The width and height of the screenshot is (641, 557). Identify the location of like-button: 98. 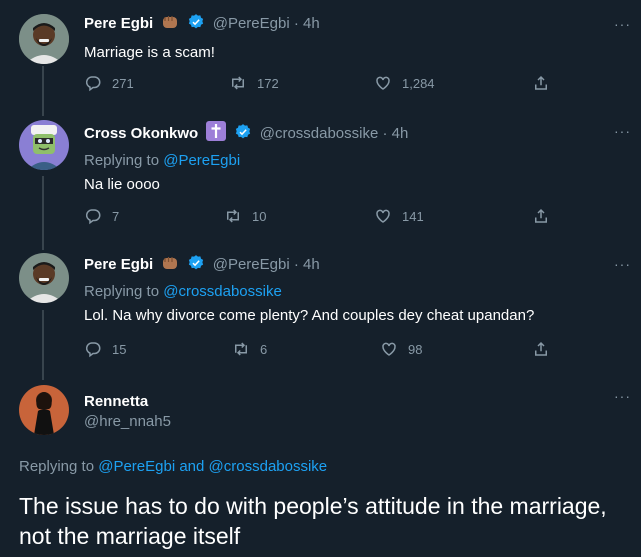
(401, 349).